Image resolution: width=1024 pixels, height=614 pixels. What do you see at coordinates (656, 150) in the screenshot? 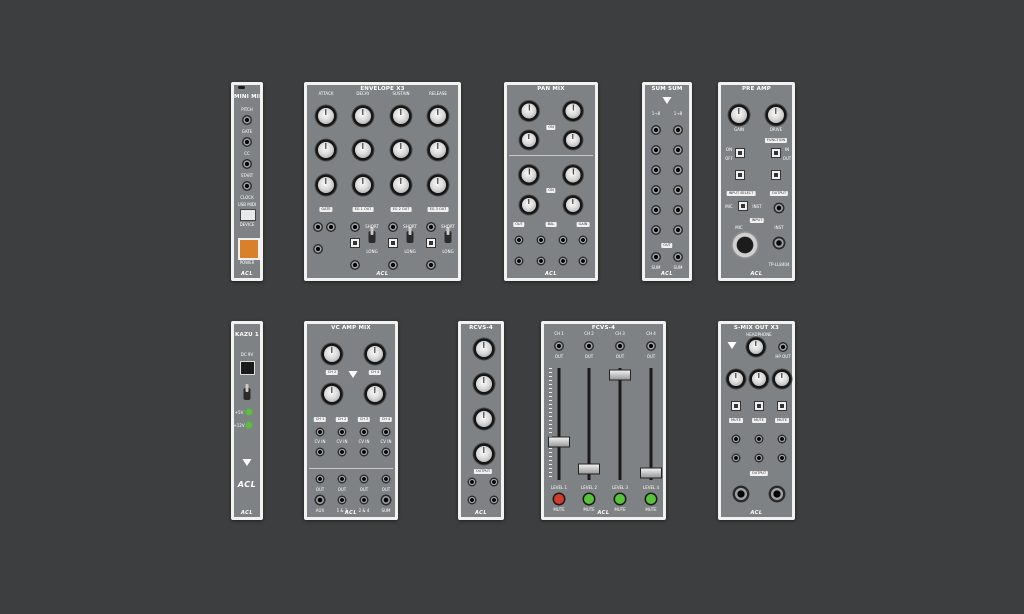
I see `sum-jack-a2` at bounding box center [656, 150].